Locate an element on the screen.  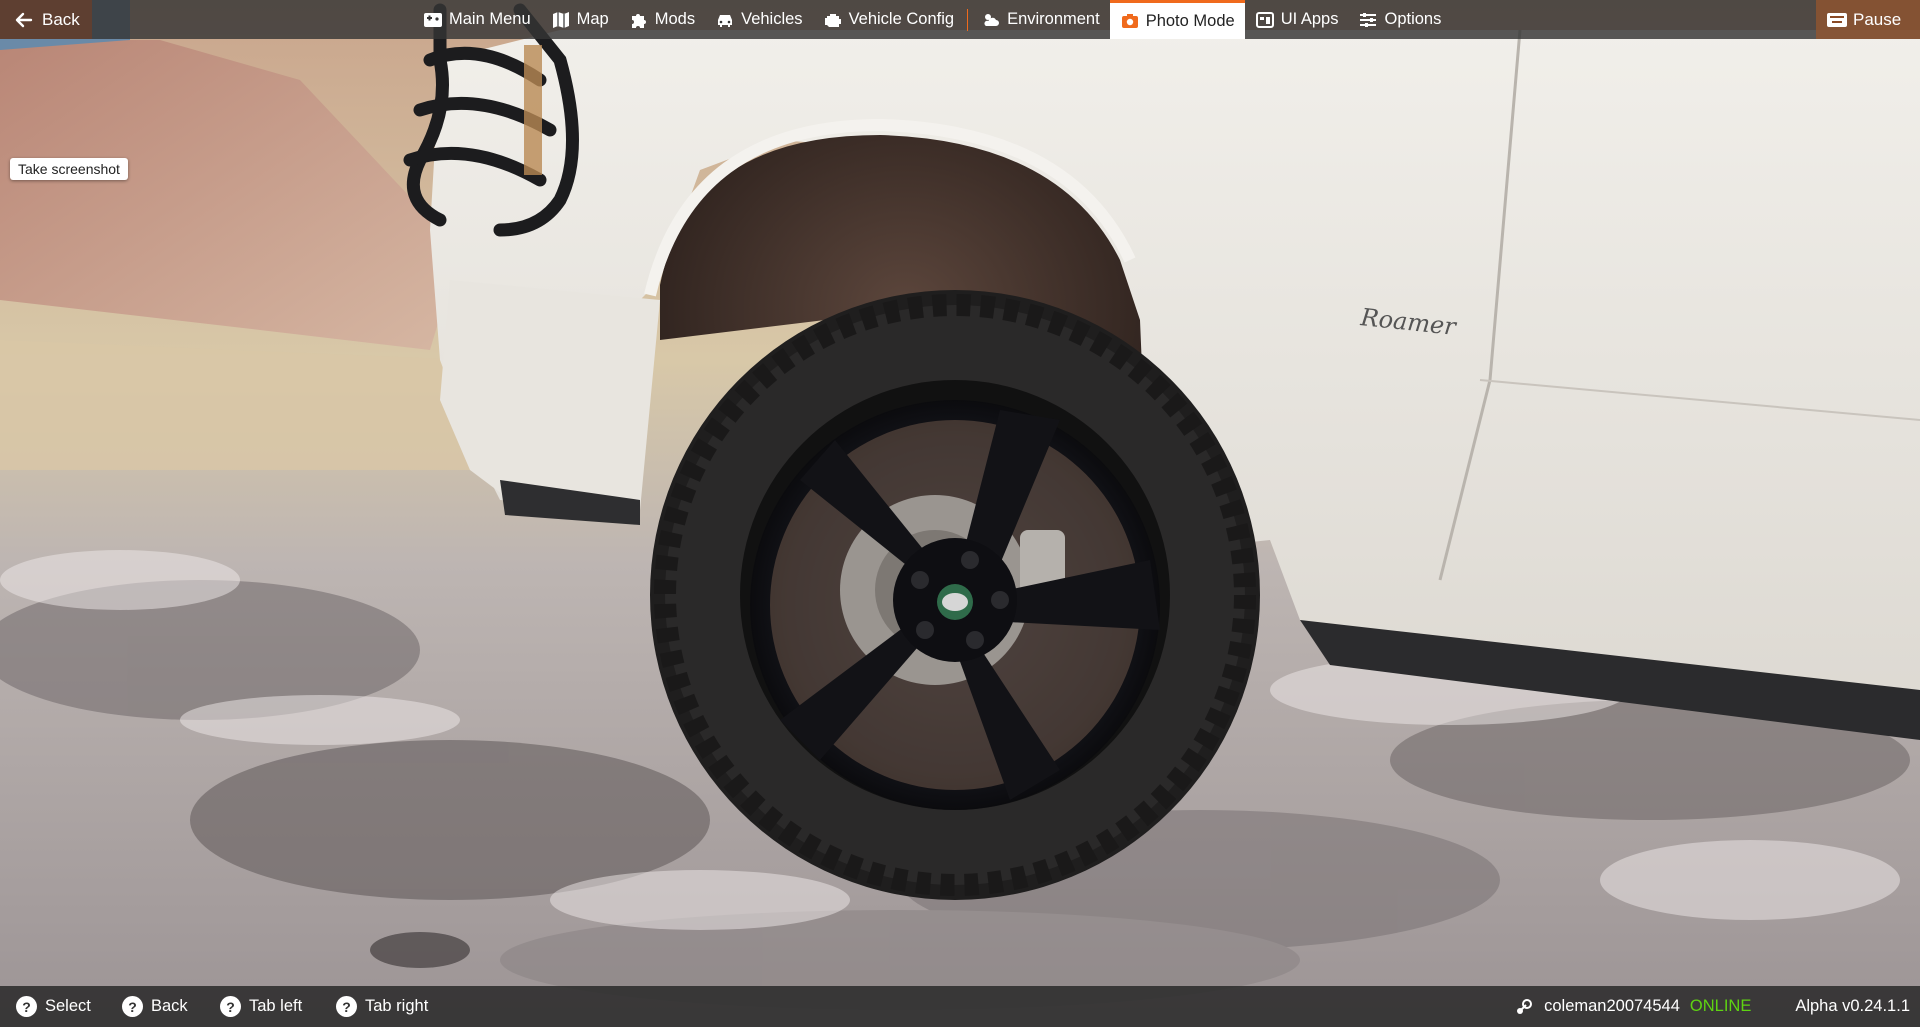
main-menu-icon is located at coordinates (433, 20).